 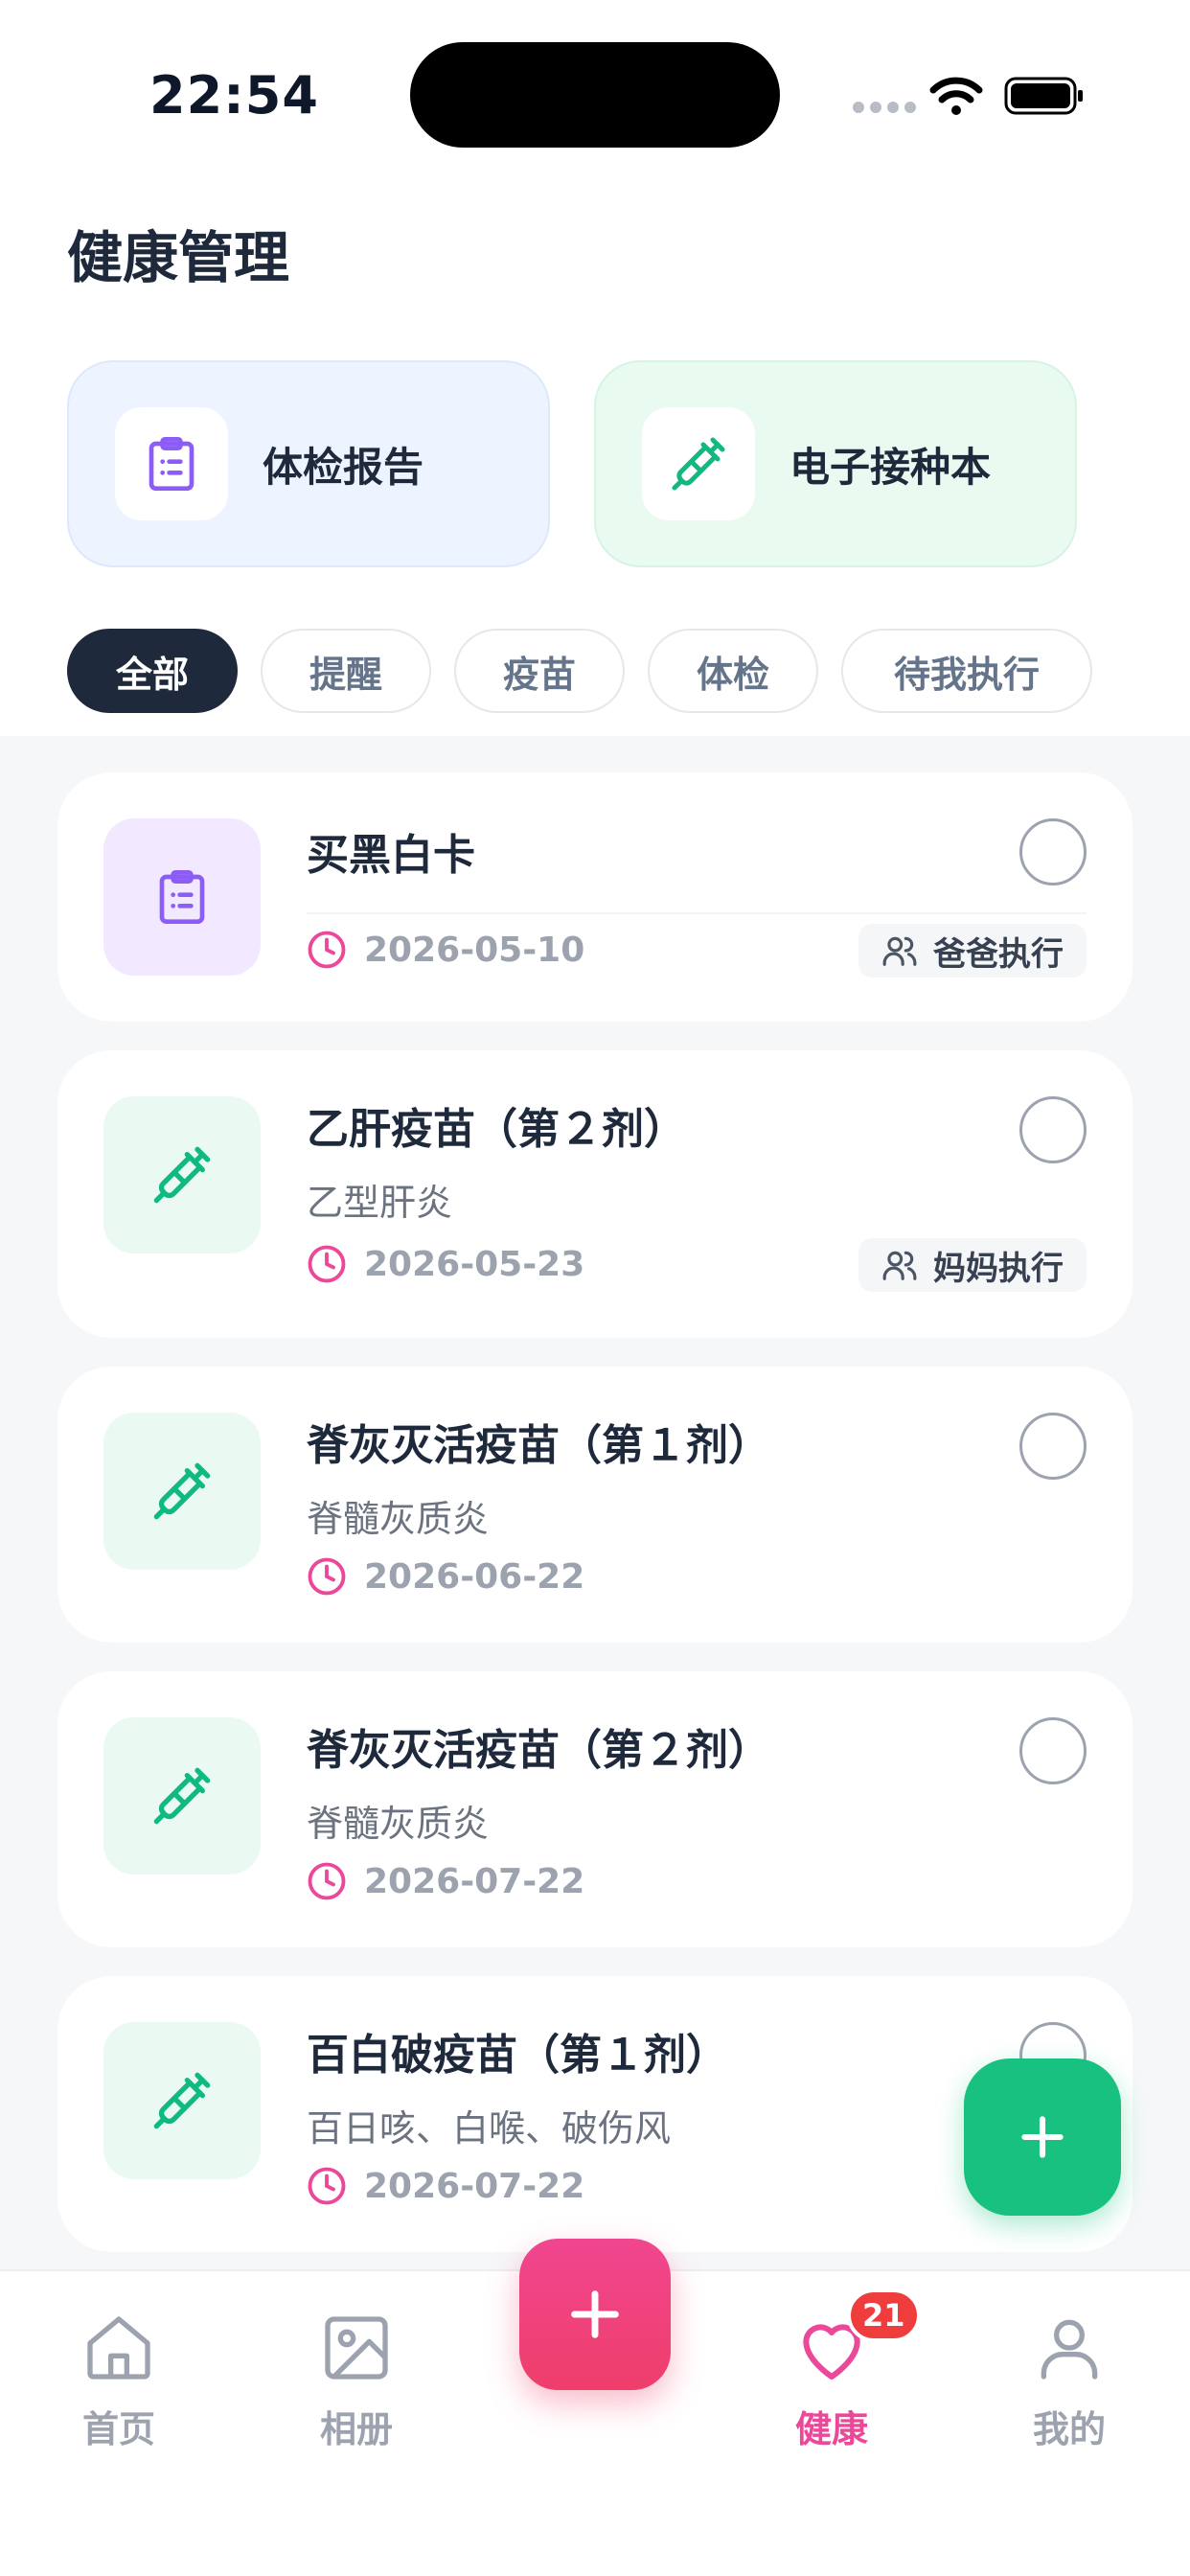 I want to click on item-title: 脊灰灭活疫苗（第２剂）, so click(x=539, y=1750).